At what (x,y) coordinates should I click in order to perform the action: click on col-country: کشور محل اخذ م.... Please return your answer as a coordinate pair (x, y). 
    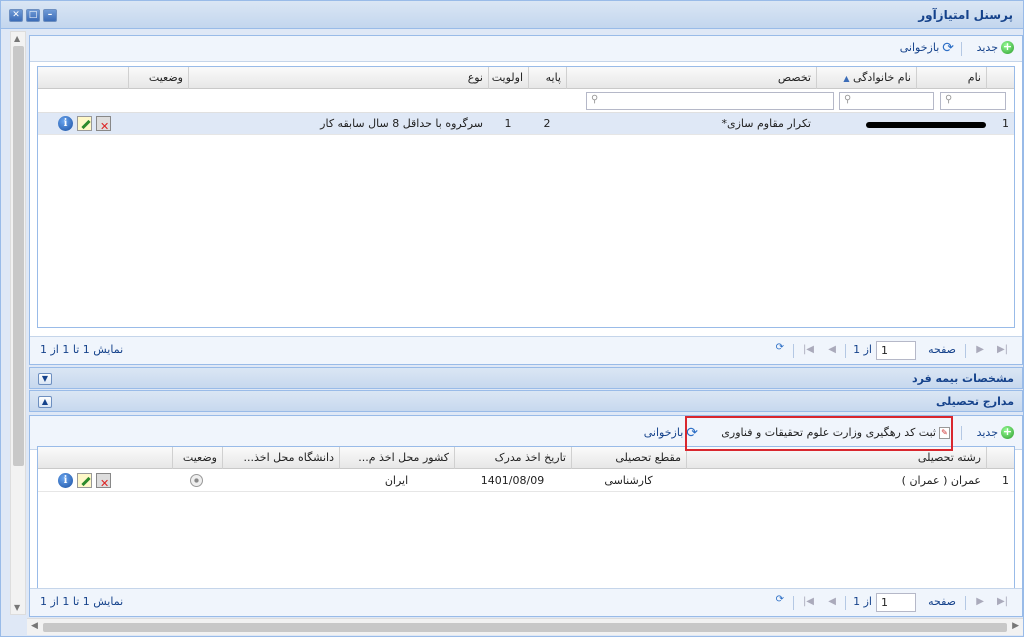
    Looking at the image, I should click on (396, 458).